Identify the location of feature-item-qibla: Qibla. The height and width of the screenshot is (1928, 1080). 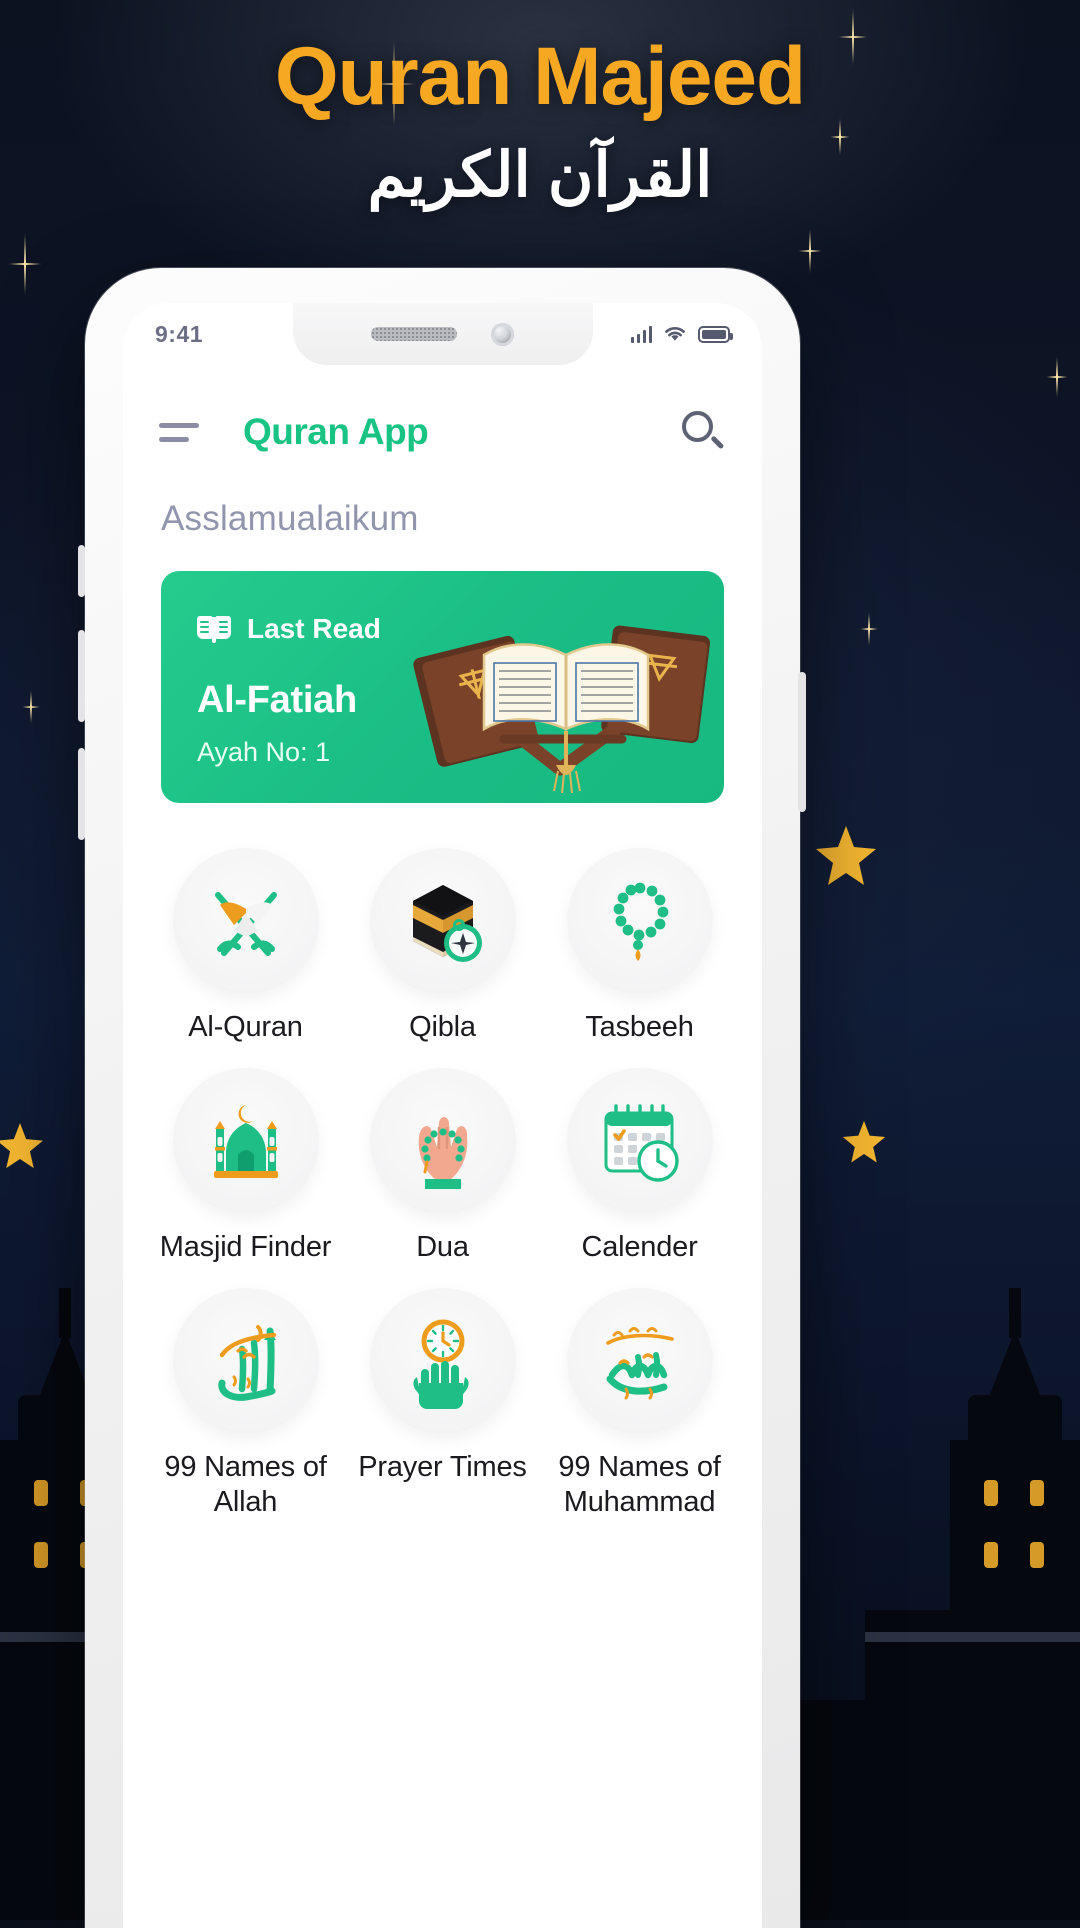
(442, 946).